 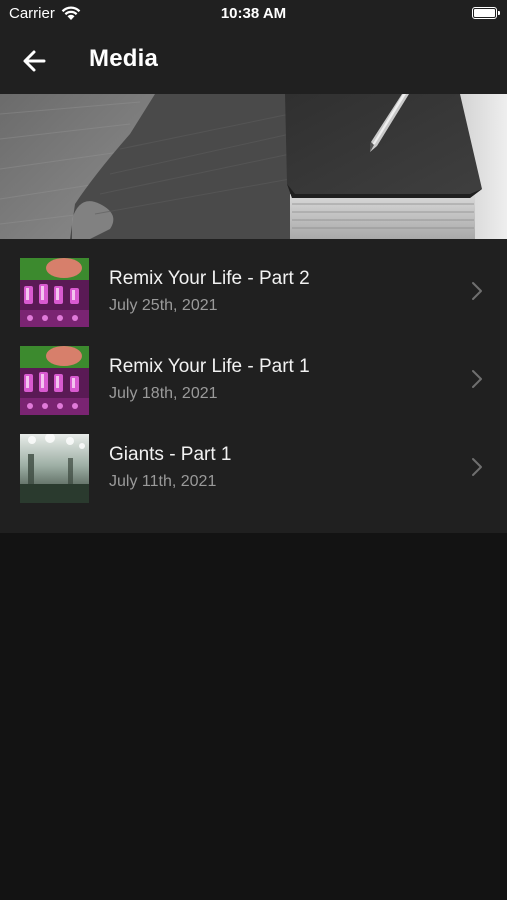 I want to click on forest-photo, so click(x=54, y=468).